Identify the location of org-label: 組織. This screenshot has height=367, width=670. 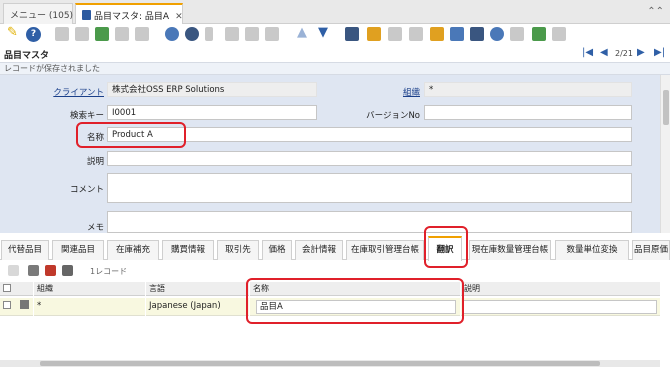
(380, 92).